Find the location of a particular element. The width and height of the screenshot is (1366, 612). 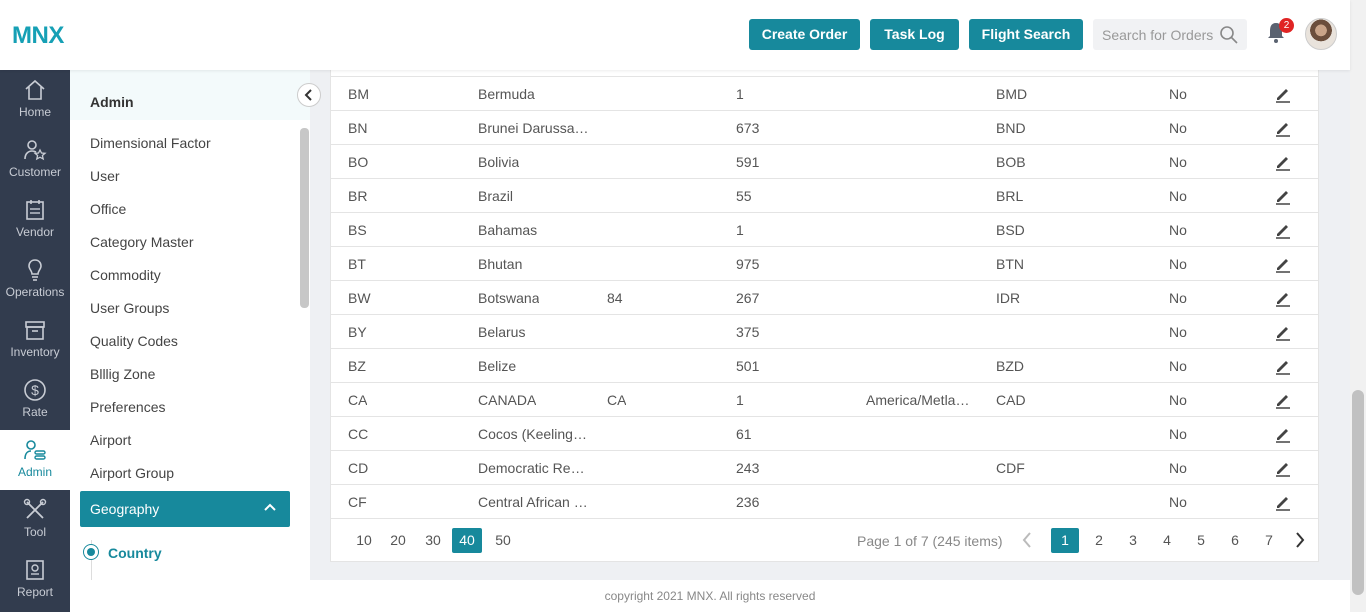

prev-page-icon is located at coordinates (1027, 540).